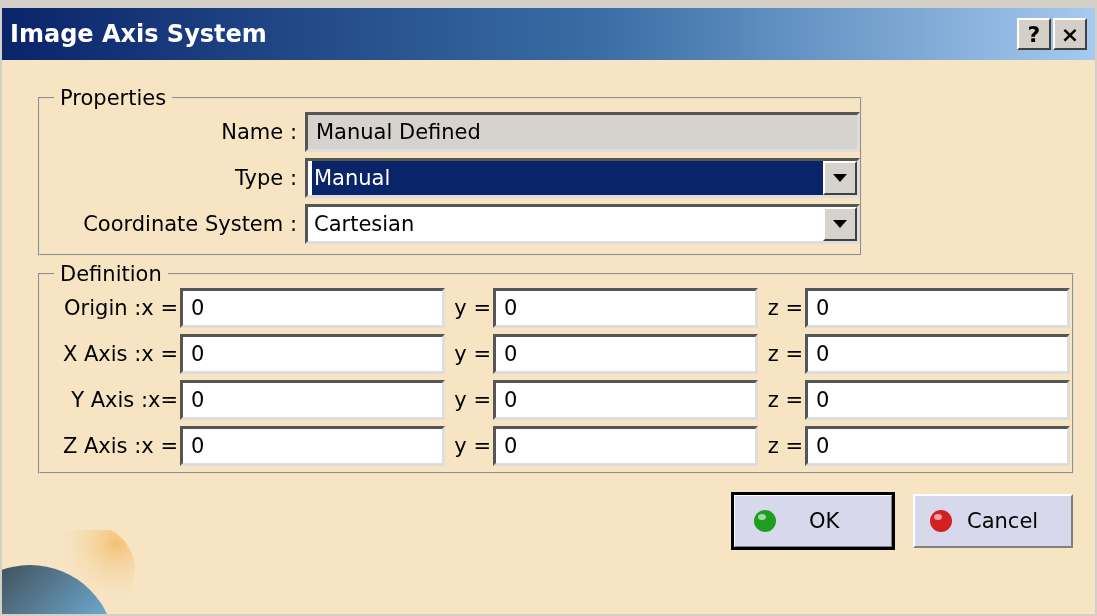  What do you see at coordinates (1034, 34) in the screenshot?
I see `help-button: ?` at bounding box center [1034, 34].